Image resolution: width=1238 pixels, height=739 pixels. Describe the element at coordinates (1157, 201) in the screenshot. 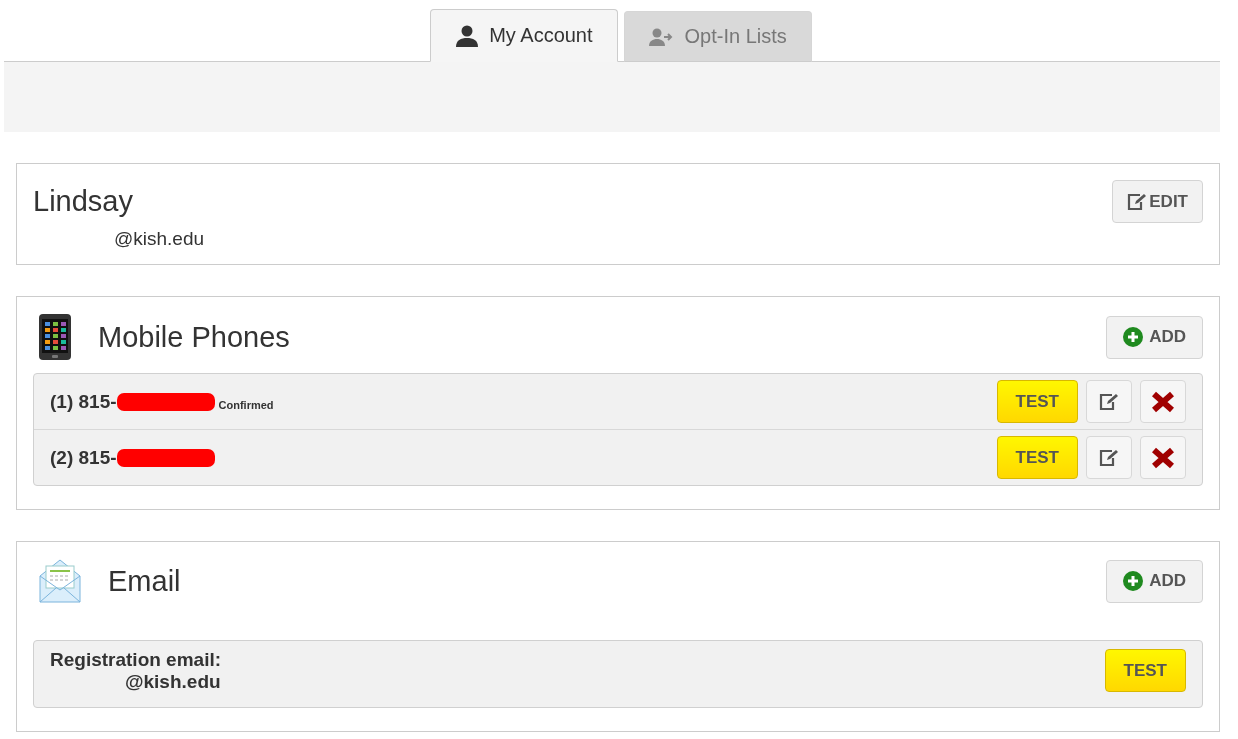

I see `edit-button: EDIT` at that location.